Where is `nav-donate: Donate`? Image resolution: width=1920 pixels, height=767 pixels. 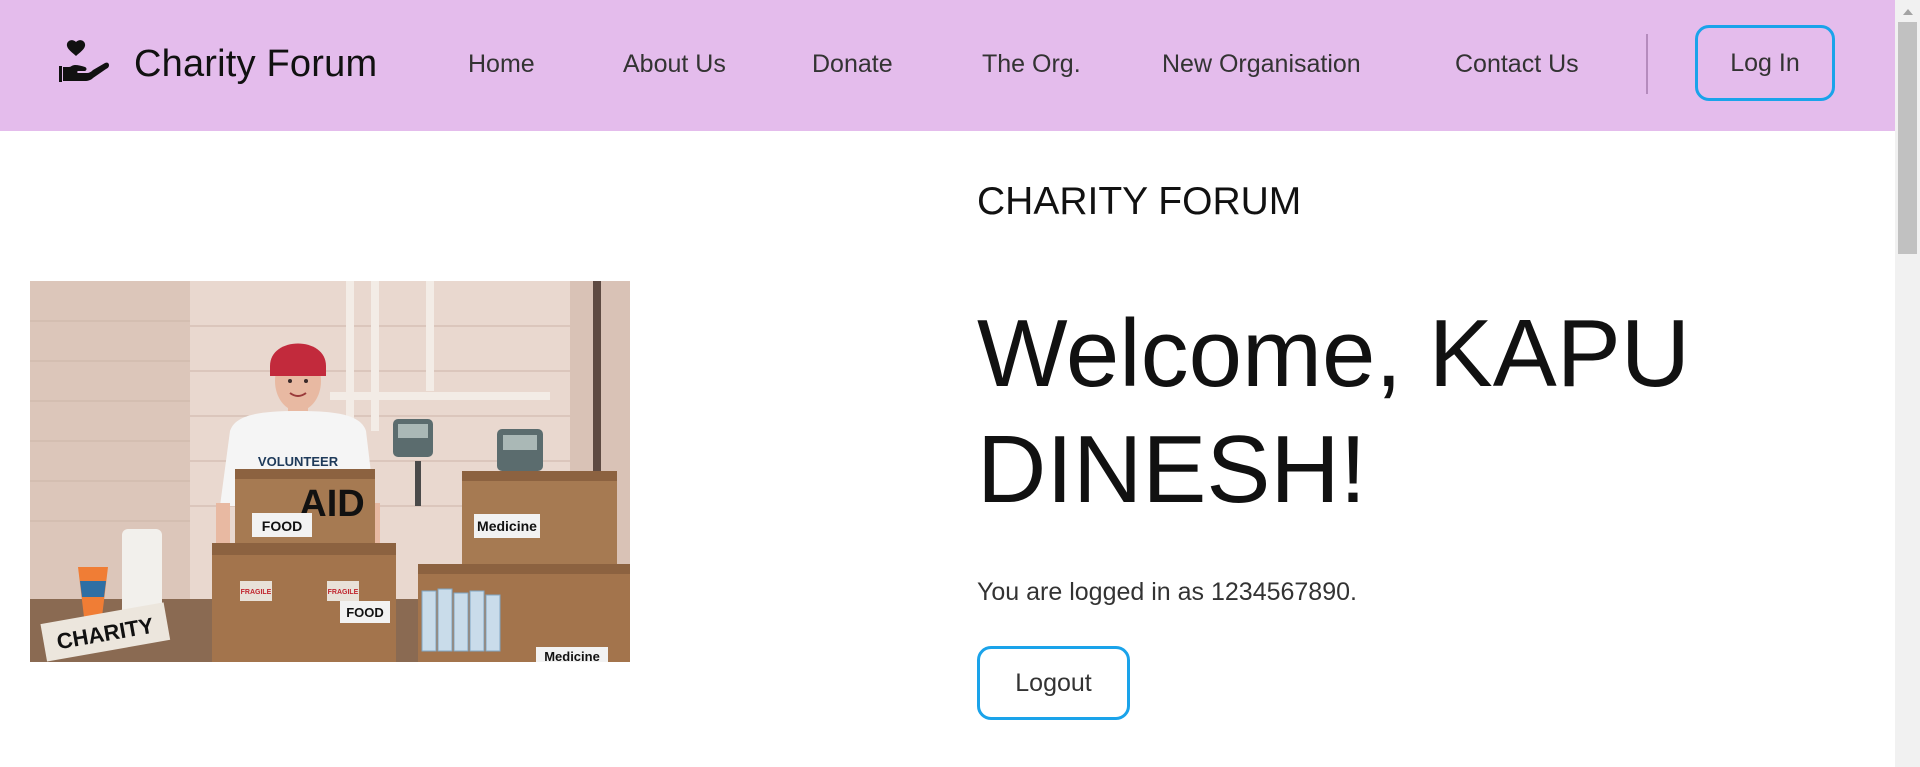 nav-donate: Donate is located at coordinates (852, 64).